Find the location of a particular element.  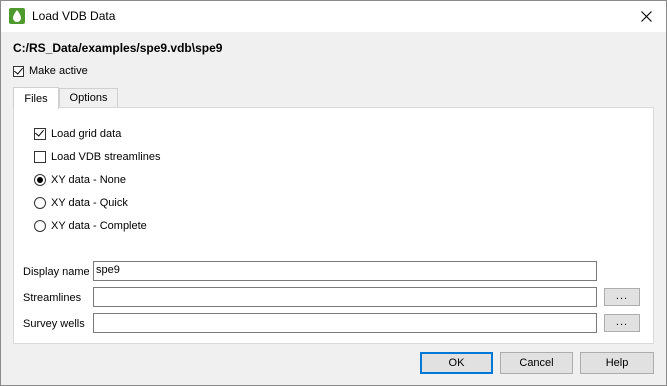

xy-data-none-radio: XY data - None is located at coordinates (80, 180).